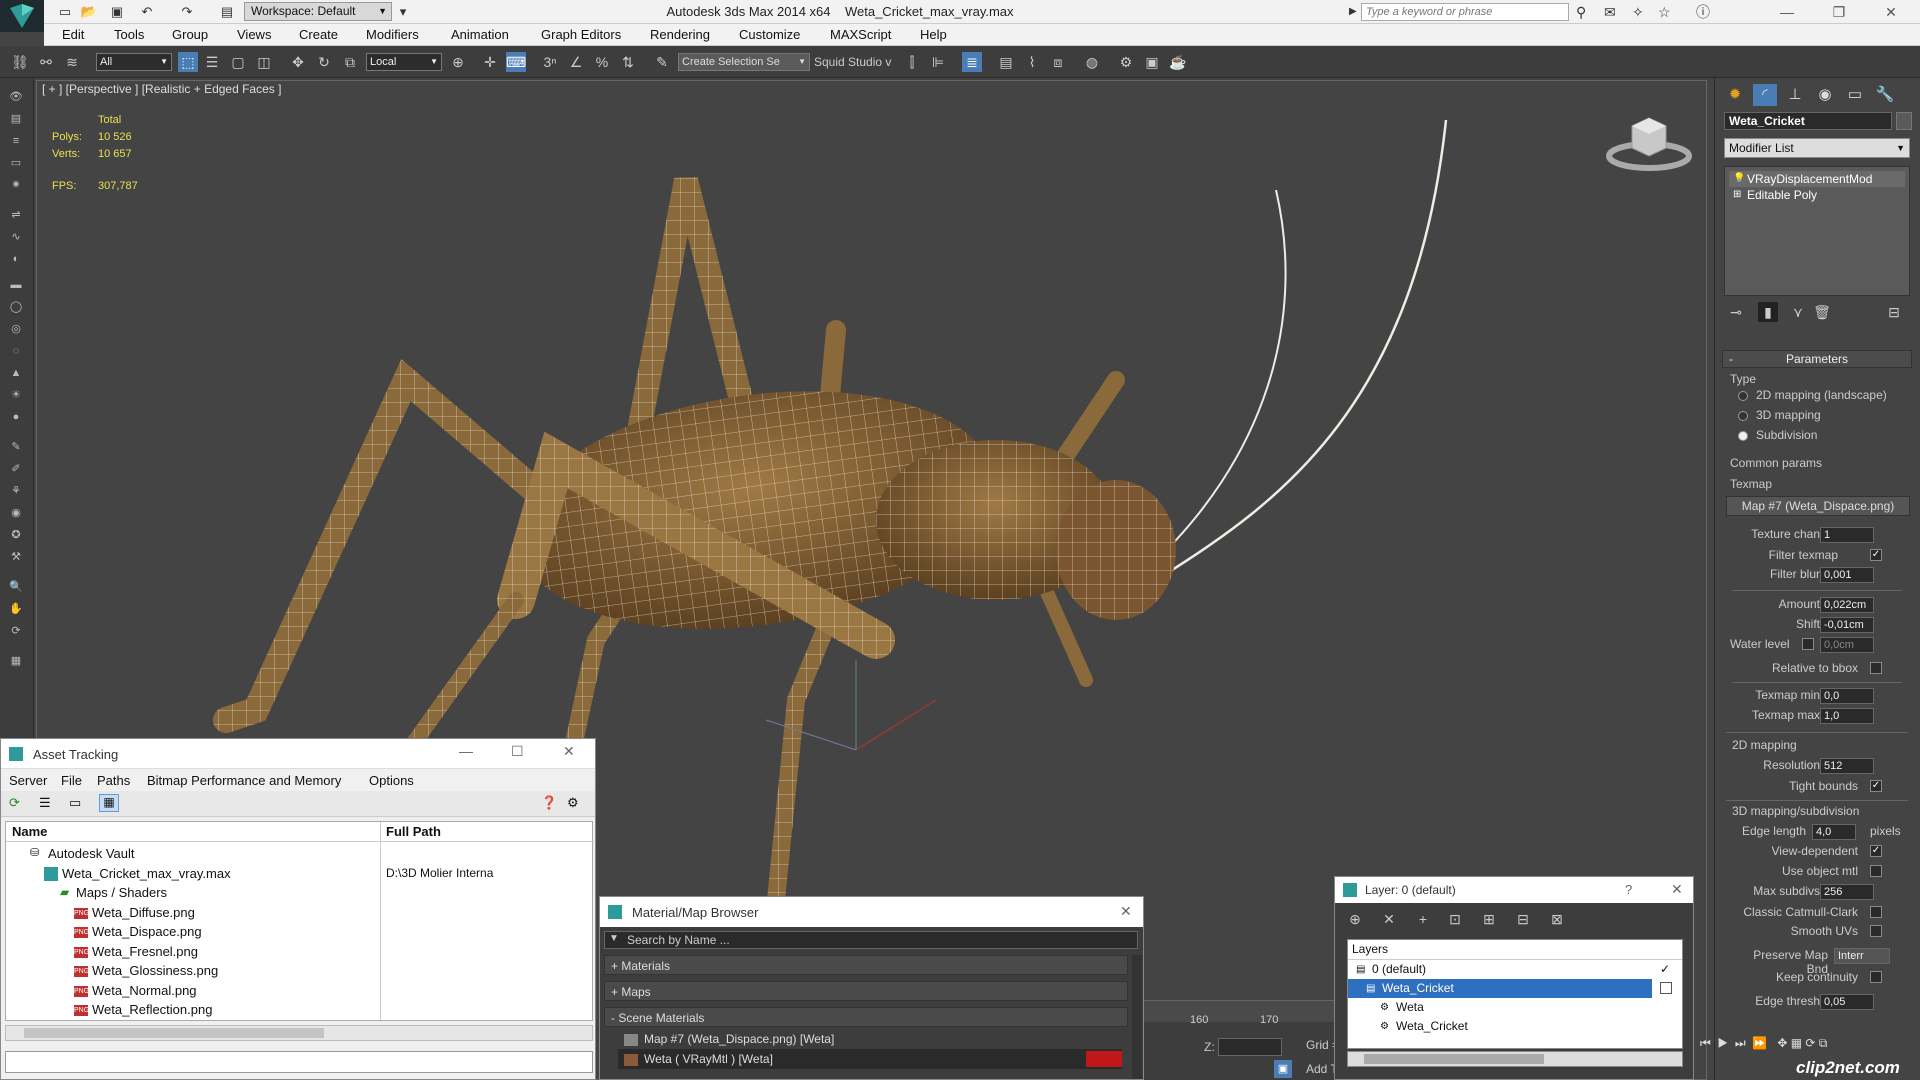 The width and height of the screenshot is (1920, 1080). Describe the element at coordinates (1006, 62) in the screenshot. I see `graphite-ribbon-icon: ▤` at that location.